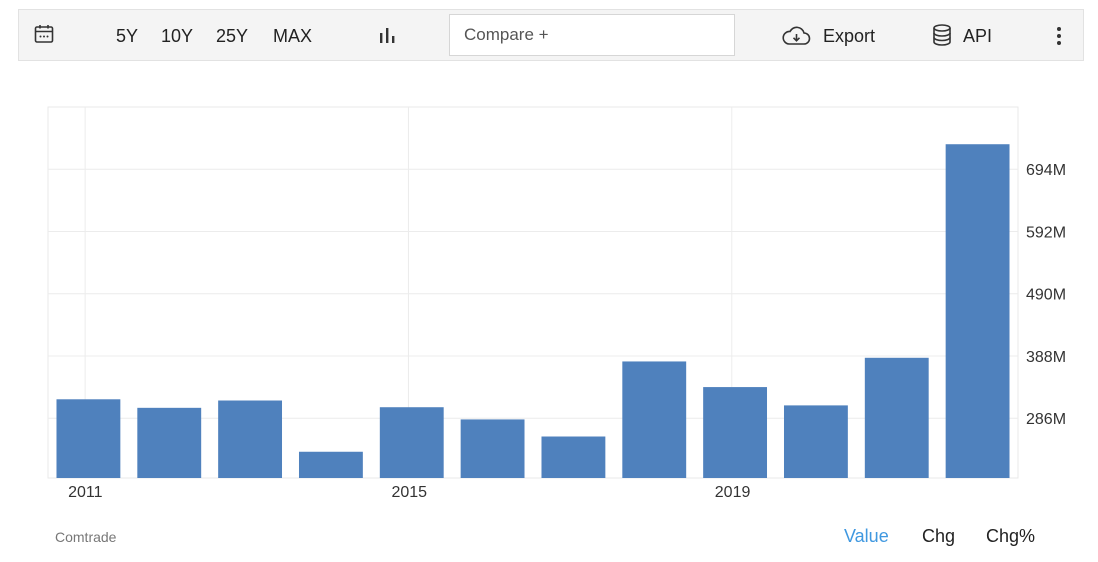  I want to click on y-tick-label: 490M, so click(1046, 295).